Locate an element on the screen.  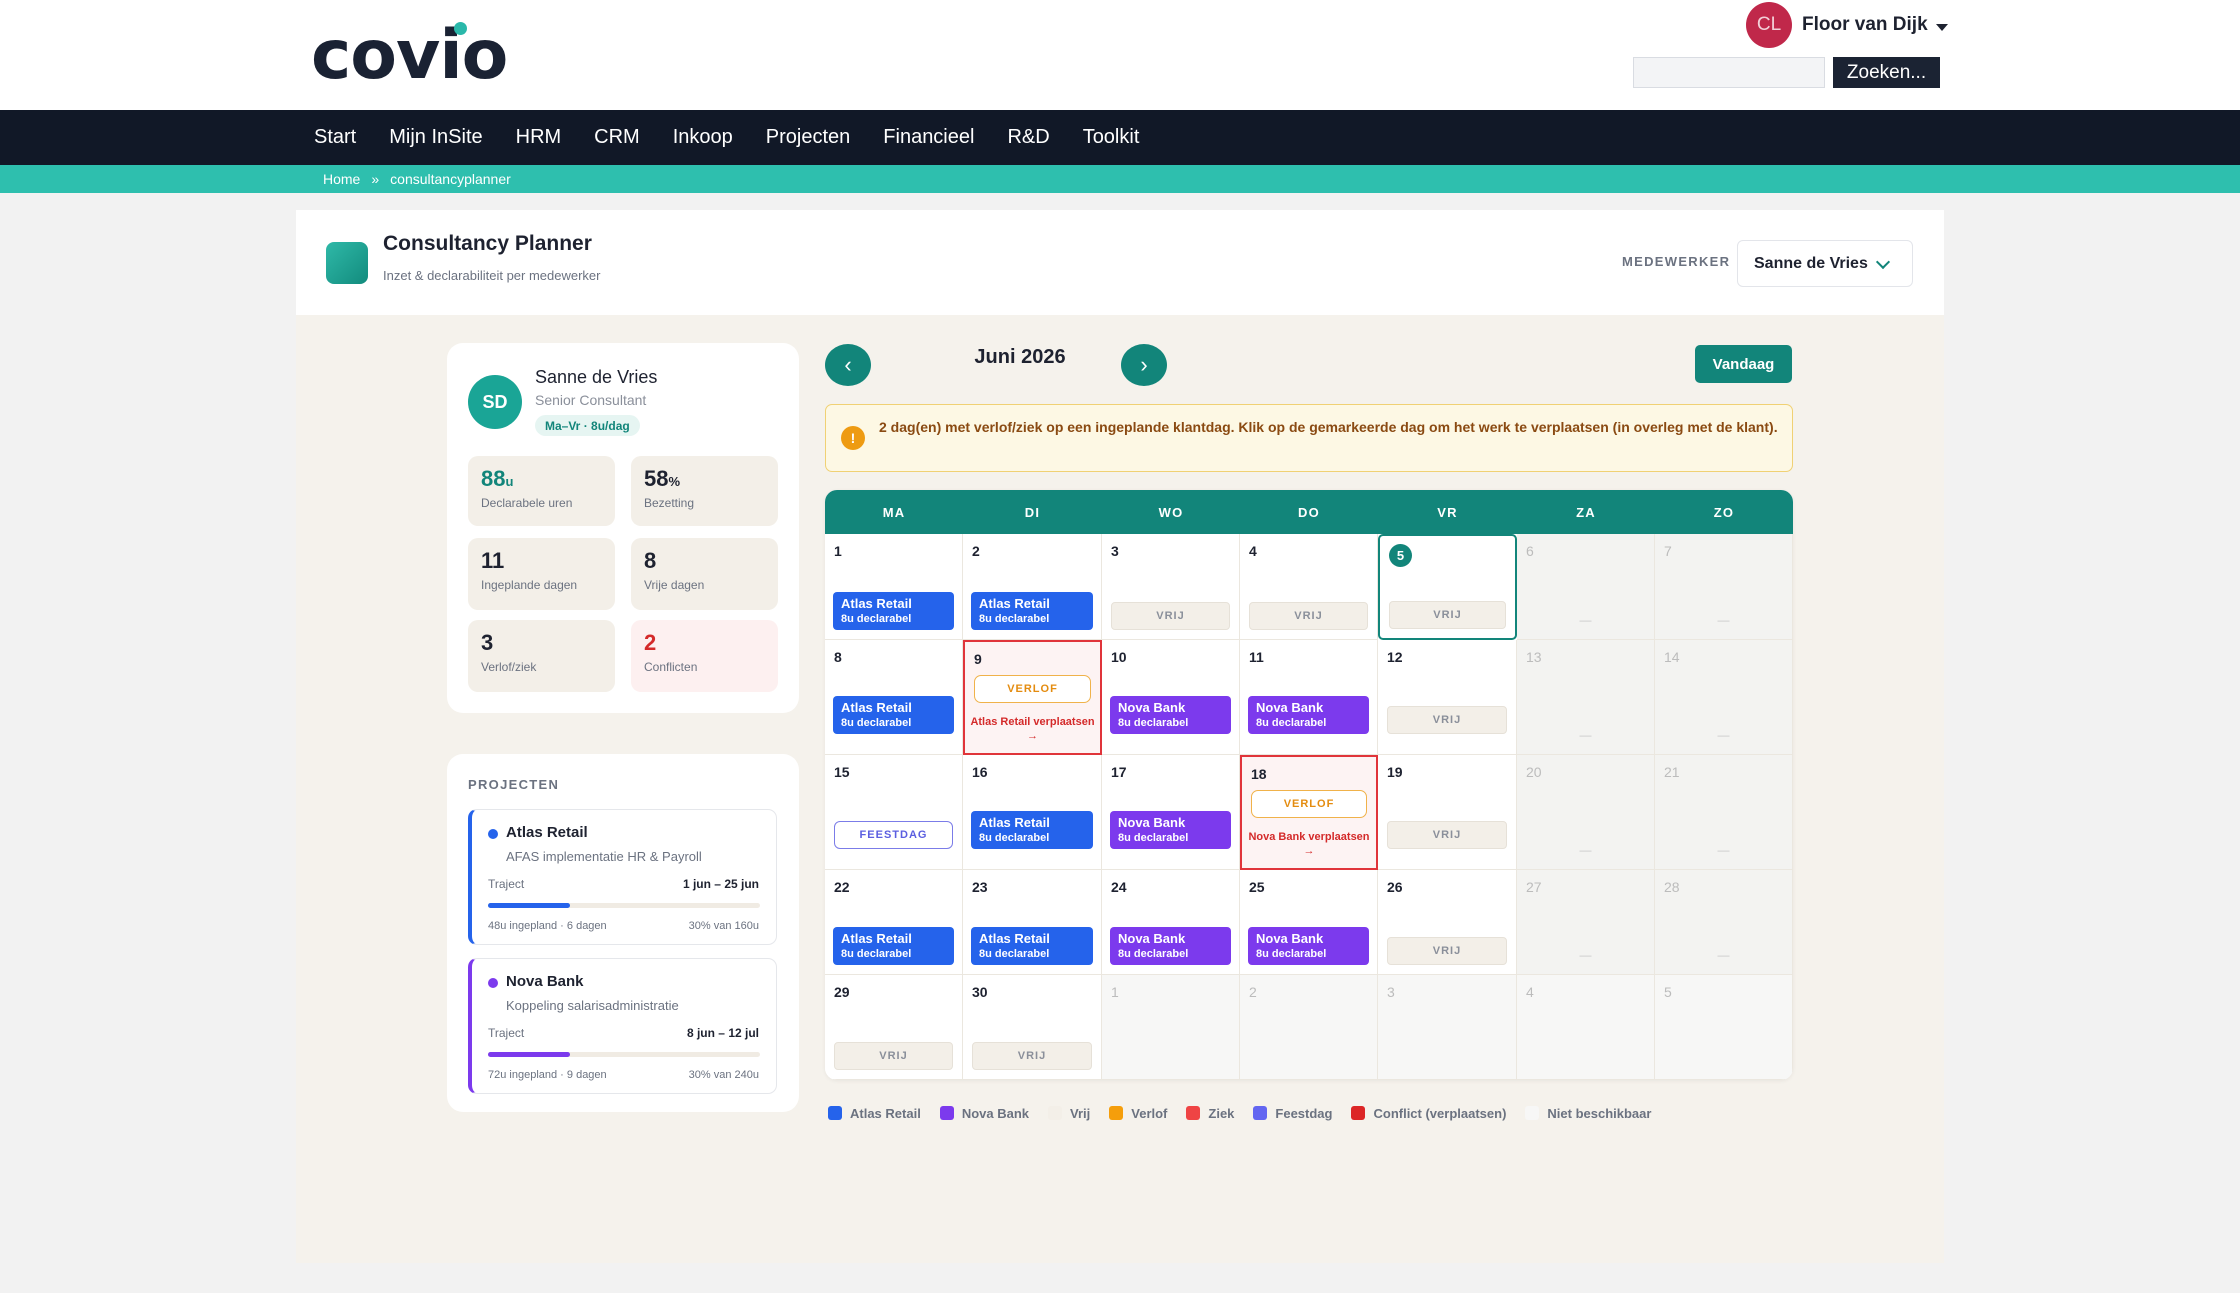
month-title: Juni 2026 is located at coordinates (1020, 357).